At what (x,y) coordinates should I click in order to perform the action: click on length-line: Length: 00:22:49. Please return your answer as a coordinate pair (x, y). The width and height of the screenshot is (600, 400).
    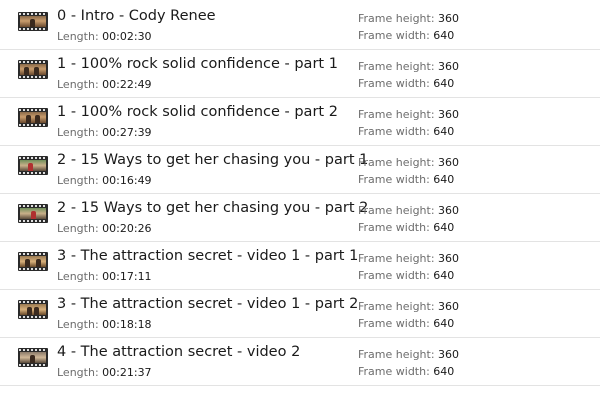
    Looking at the image, I should click on (104, 84).